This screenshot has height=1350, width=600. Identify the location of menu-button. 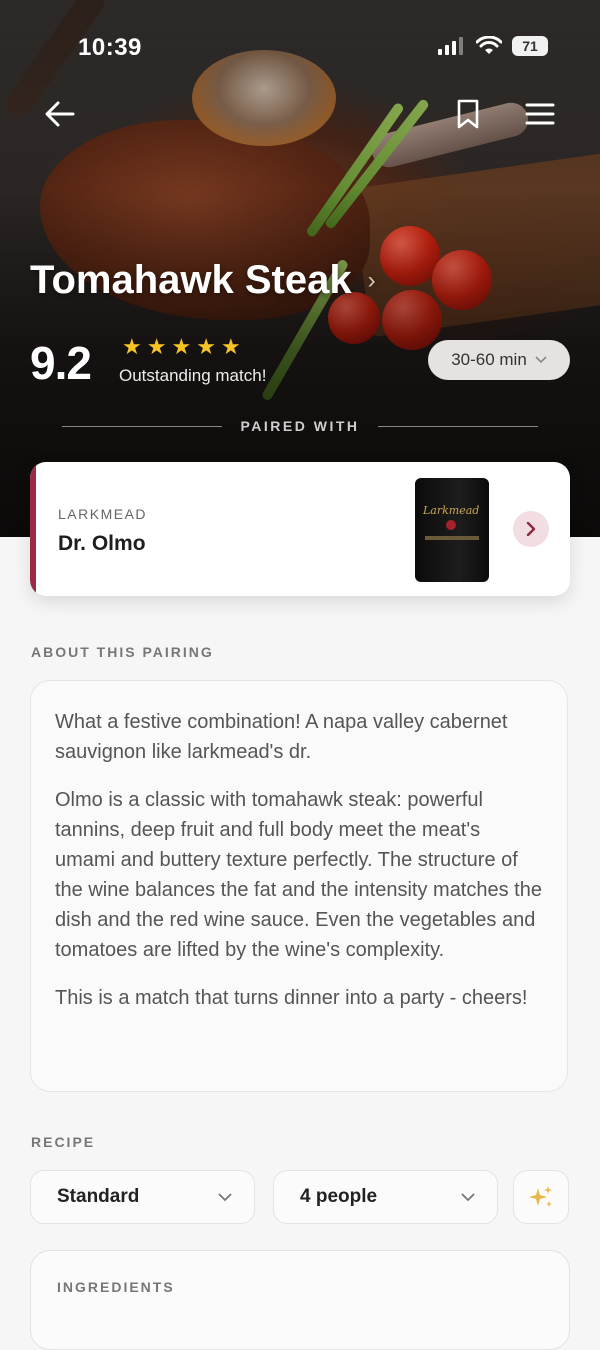
(540, 114).